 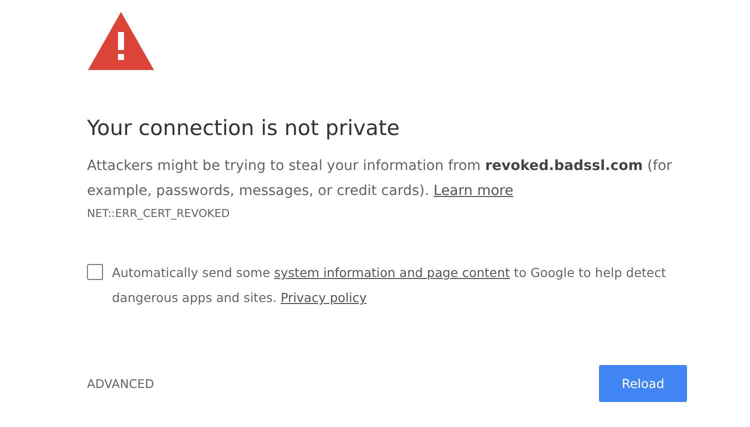 What do you see at coordinates (121, 41) in the screenshot?
I see `warning-icon` at bounding box center [121, 41].